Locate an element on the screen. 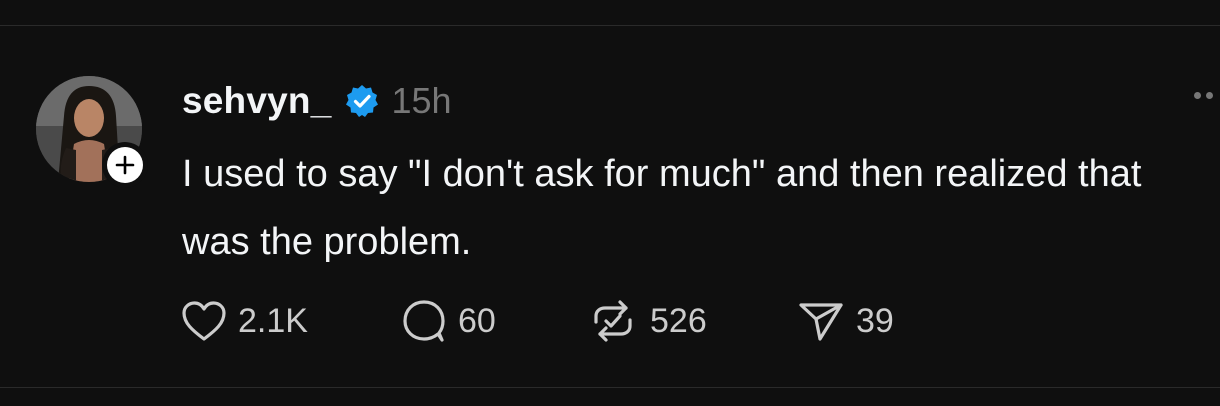  like-button: 2.1K is located at coordinates (290, 321).